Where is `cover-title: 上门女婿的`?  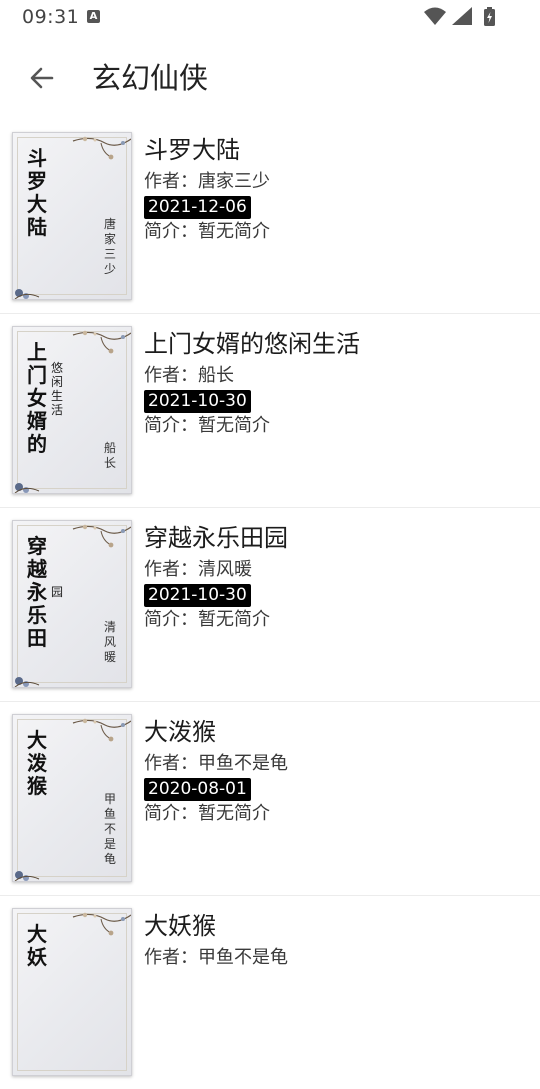 cover-title: 上门女婿的 is located at coordinates (37, 398).